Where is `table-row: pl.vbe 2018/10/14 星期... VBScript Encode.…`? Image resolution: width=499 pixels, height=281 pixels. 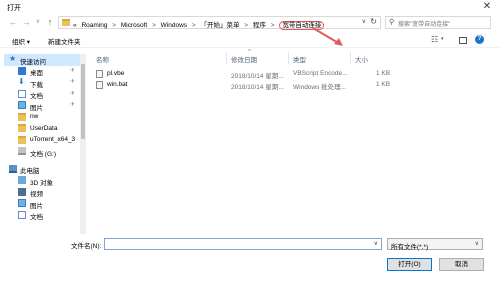 table-row: pl.vbe 2018/10/14 星期... VBScript Encode.… is located at coordinates (292, 74).